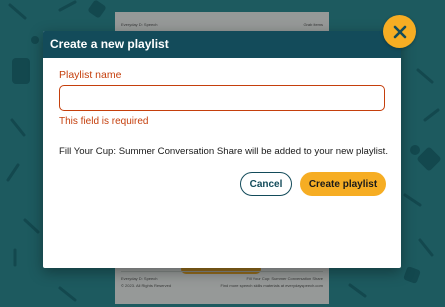 This screenshot has height=307, width=445. Describe the element at coordinates (222, 98) in the screenshot. I see `playlist-name-input` at that location.